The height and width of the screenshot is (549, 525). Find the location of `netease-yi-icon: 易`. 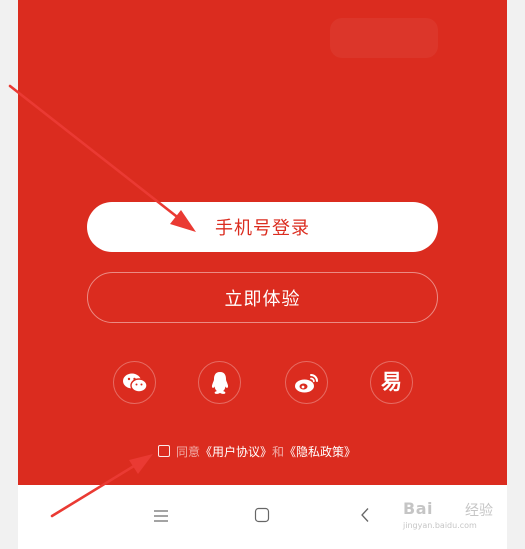

netease-yi-icon: 易 is located at coordinates (391, 382).